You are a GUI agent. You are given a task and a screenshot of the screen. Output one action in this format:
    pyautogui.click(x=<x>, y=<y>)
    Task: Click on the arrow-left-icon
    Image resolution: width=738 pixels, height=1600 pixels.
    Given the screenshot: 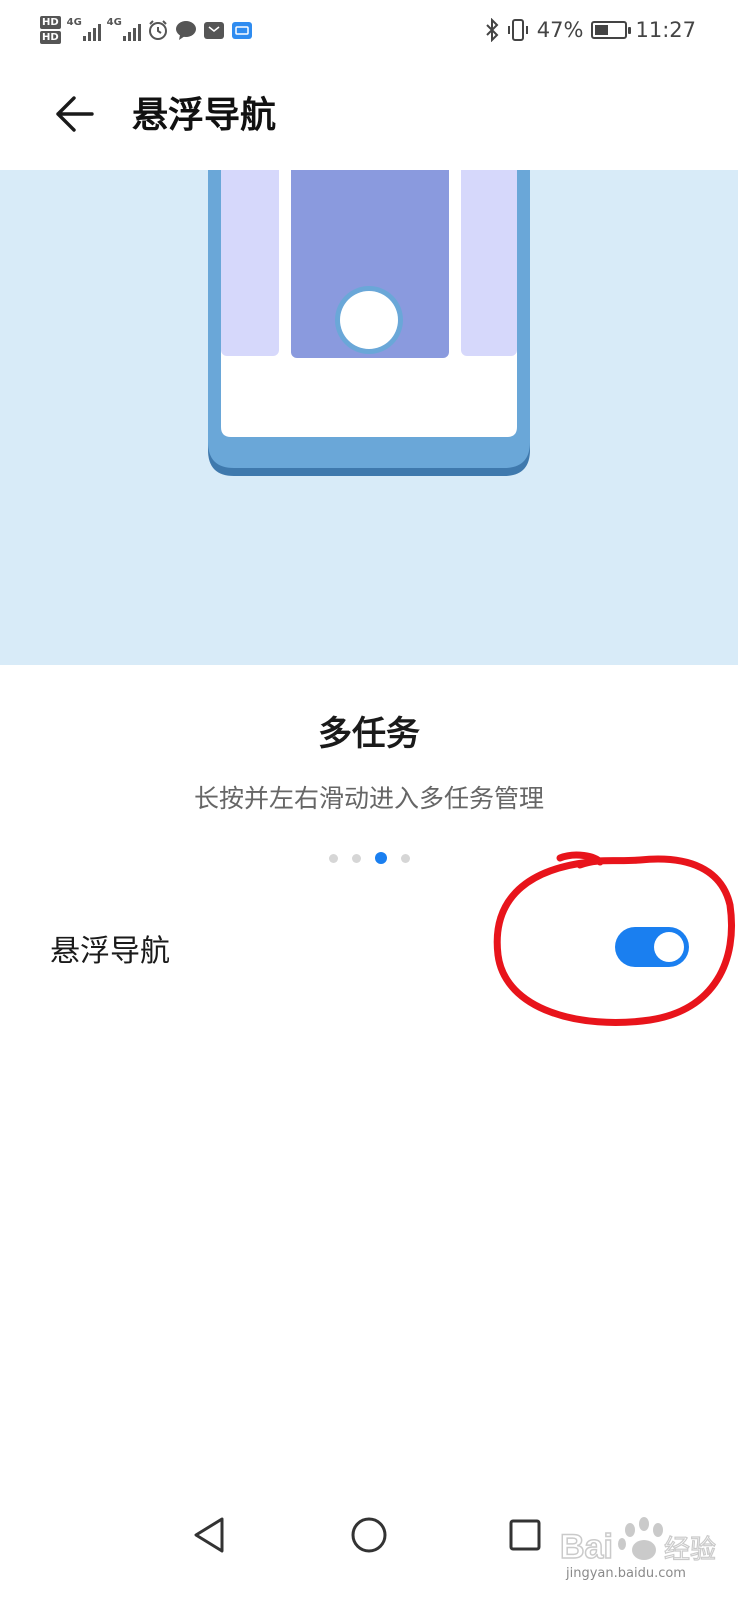 What is the action you would take?
    pyautogui.click(x=75, y=114)
    